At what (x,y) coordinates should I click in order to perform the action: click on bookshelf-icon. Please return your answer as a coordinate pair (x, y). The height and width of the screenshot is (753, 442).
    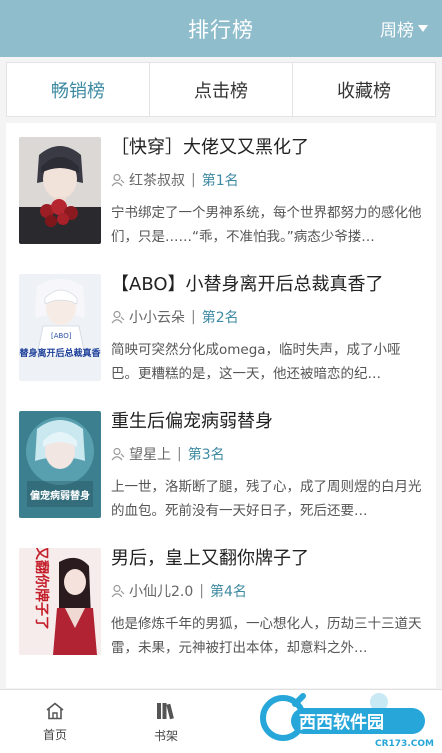
    Looking at the image, I should click on (165, 710).